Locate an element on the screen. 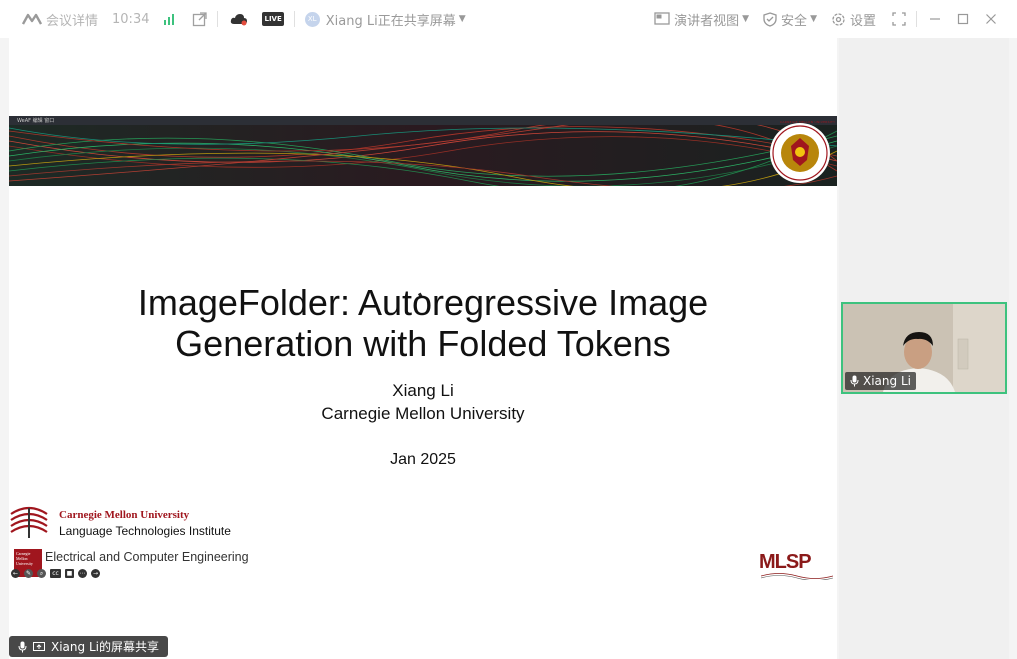 Image resolution: width=1017 pixels, height=659 pixels. ece-name: Electrical and Computer Engineering is located at coordinates (147, 557).